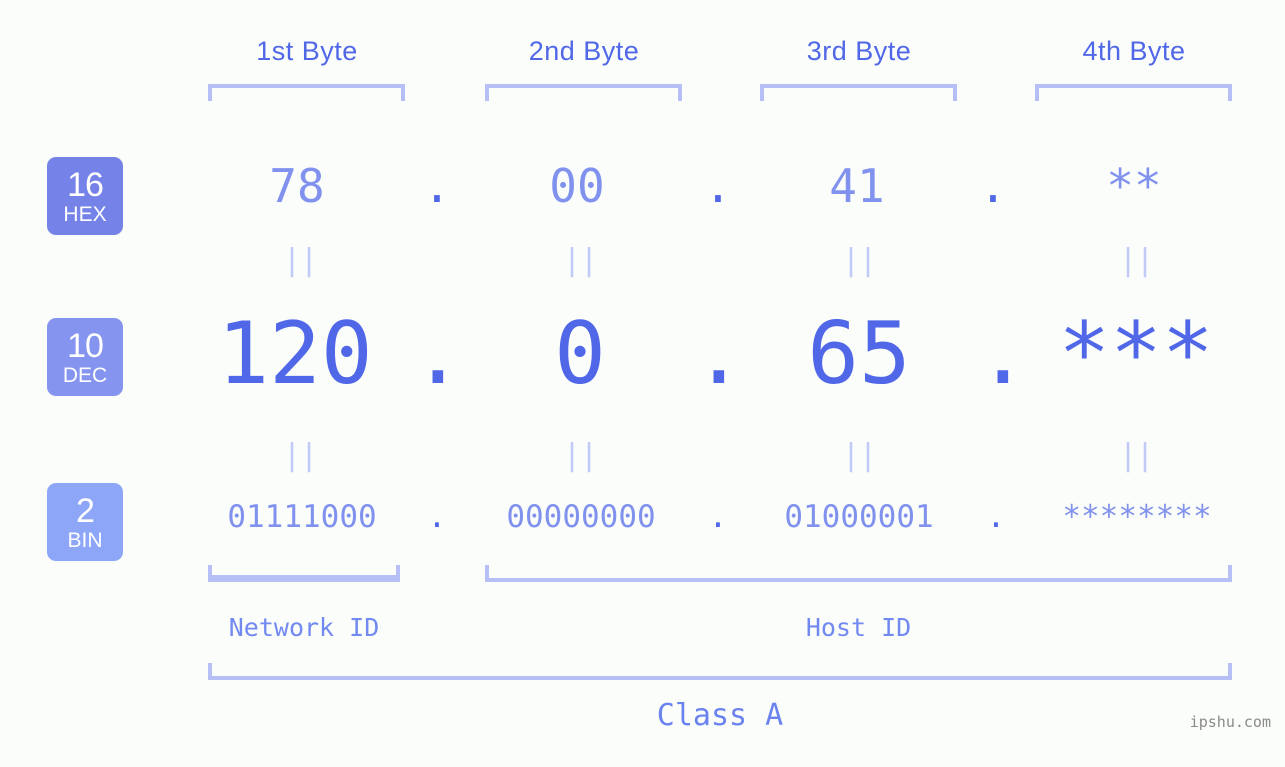 The image size is (1285, 767). What do you see at coordinates (85, 375) in the screenshot?
I see `base-badge-dec-name: DEC` at bounding box center [85, 375].